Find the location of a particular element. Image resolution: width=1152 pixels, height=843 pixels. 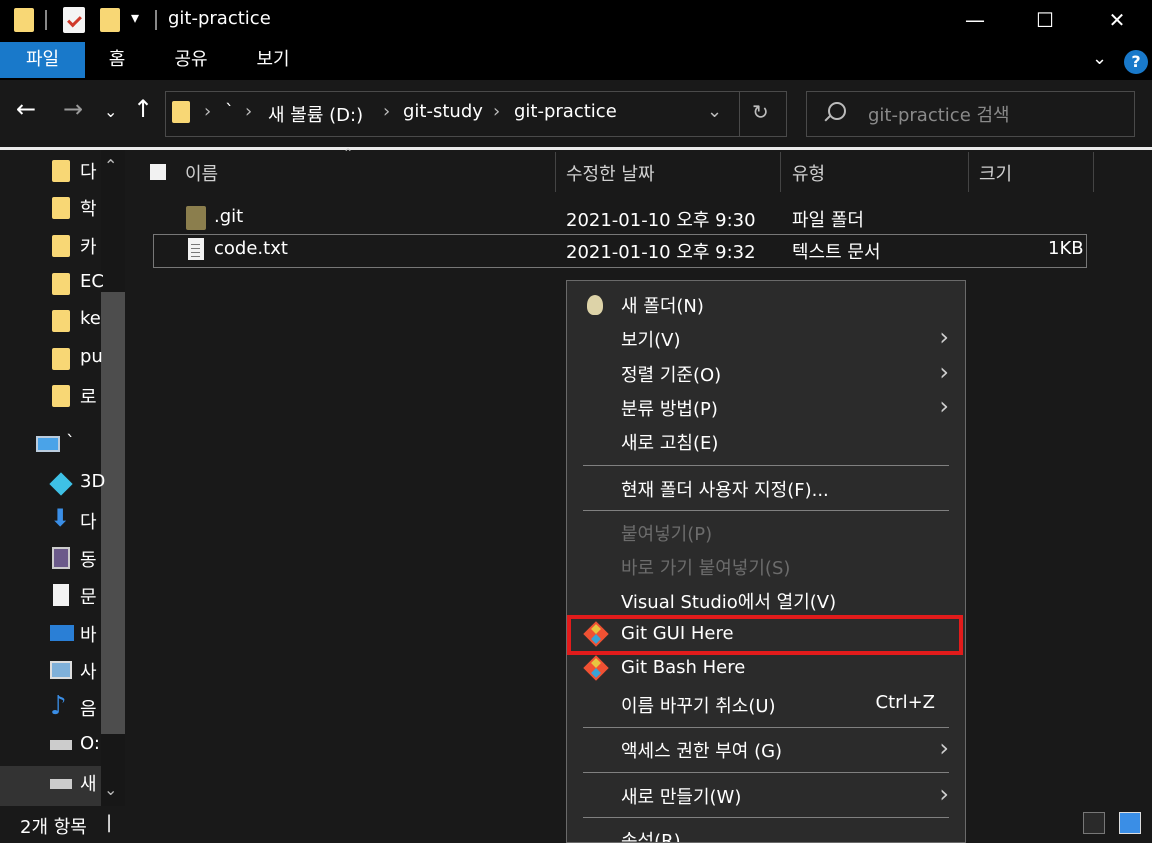

nav-scrollbar-thumb is located at coordinates (113, 513).